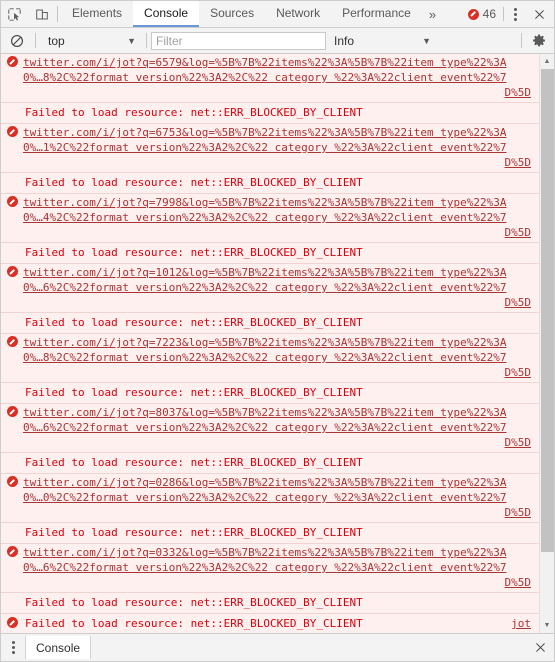 This screenshot has width=555, height=662. I want to click on clear-console-glyph, so click(17, 40).